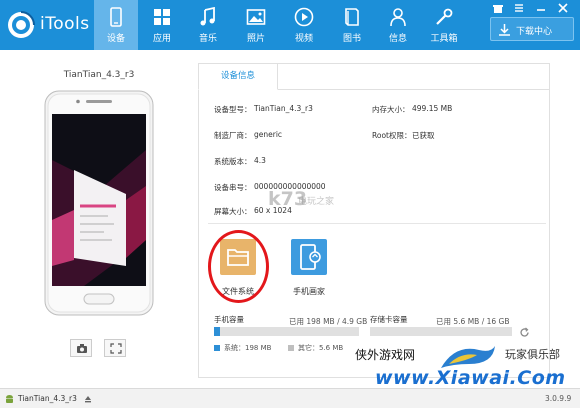 This screenshot has height=408, width=580. I want to click on nav-label: 信息, so click(397, 39).